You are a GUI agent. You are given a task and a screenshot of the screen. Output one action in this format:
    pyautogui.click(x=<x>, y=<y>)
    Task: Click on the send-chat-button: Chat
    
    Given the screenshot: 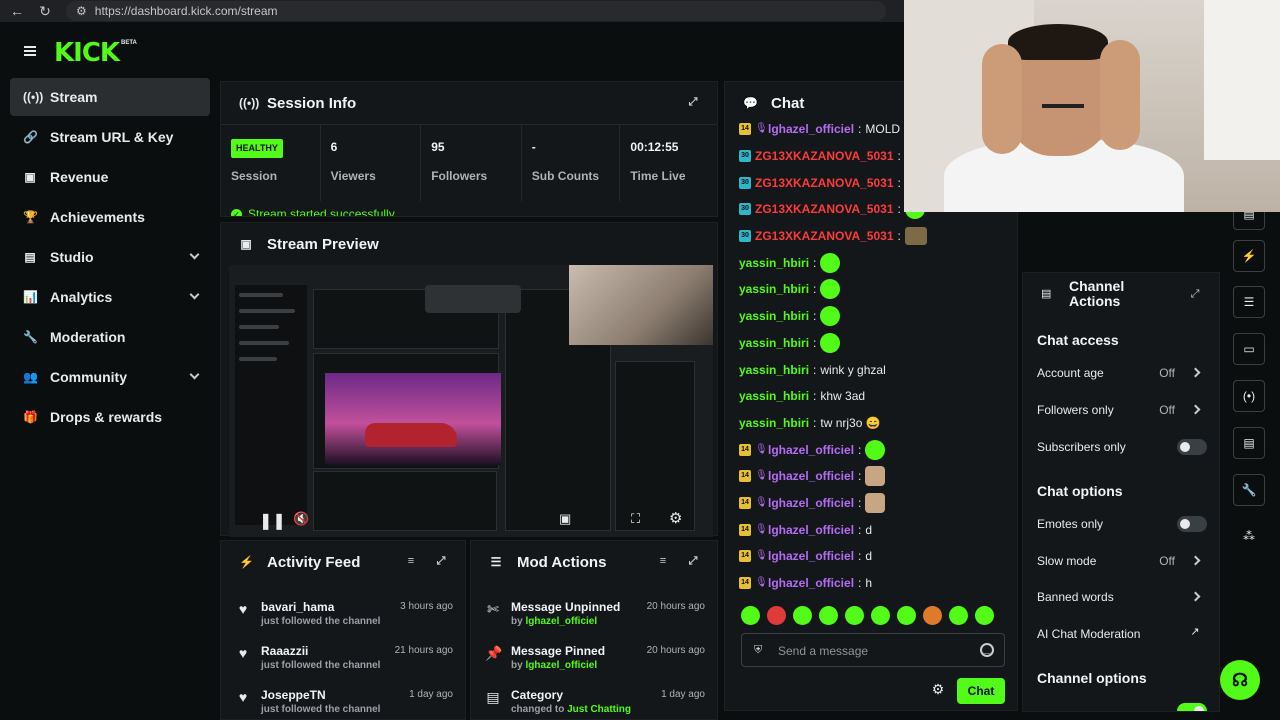 What is the action you would take?
    pyautogui.click(x=981, y=691)
    